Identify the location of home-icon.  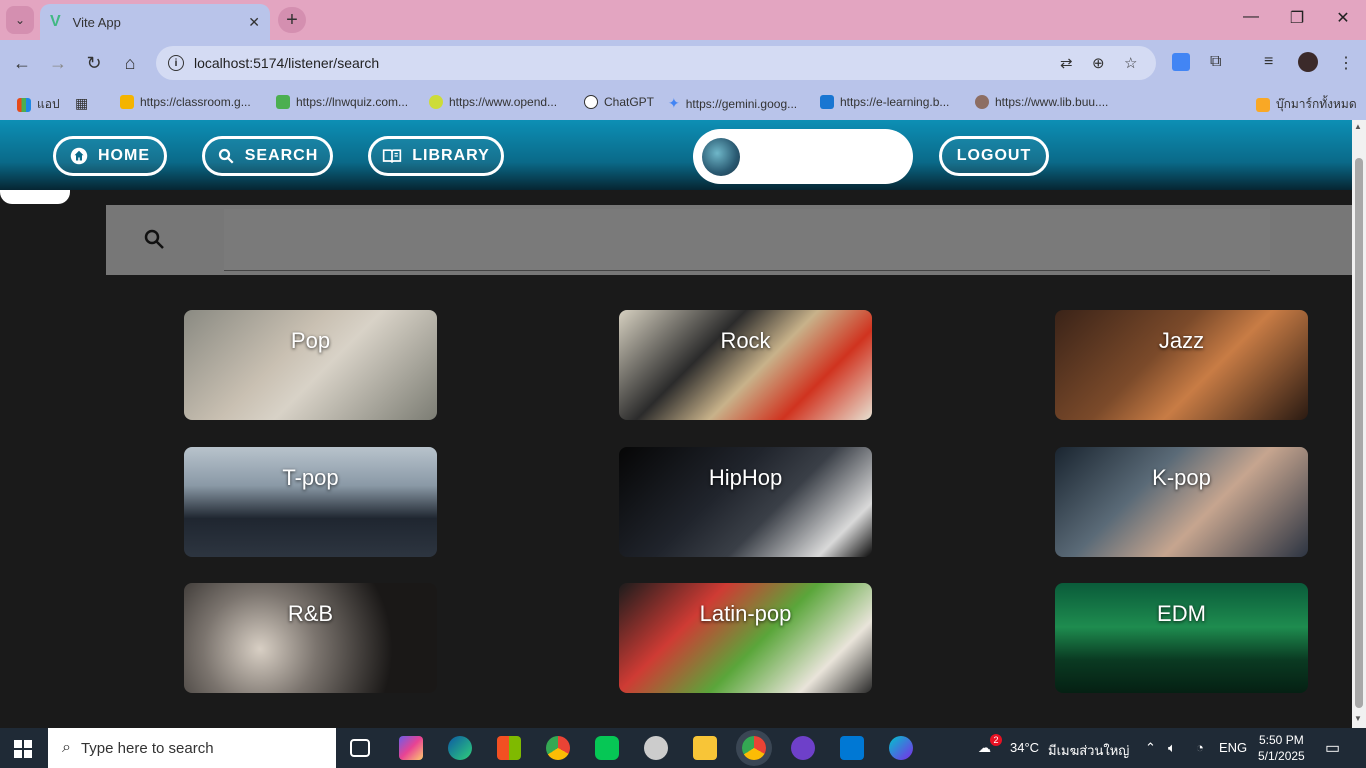
(79, 156).